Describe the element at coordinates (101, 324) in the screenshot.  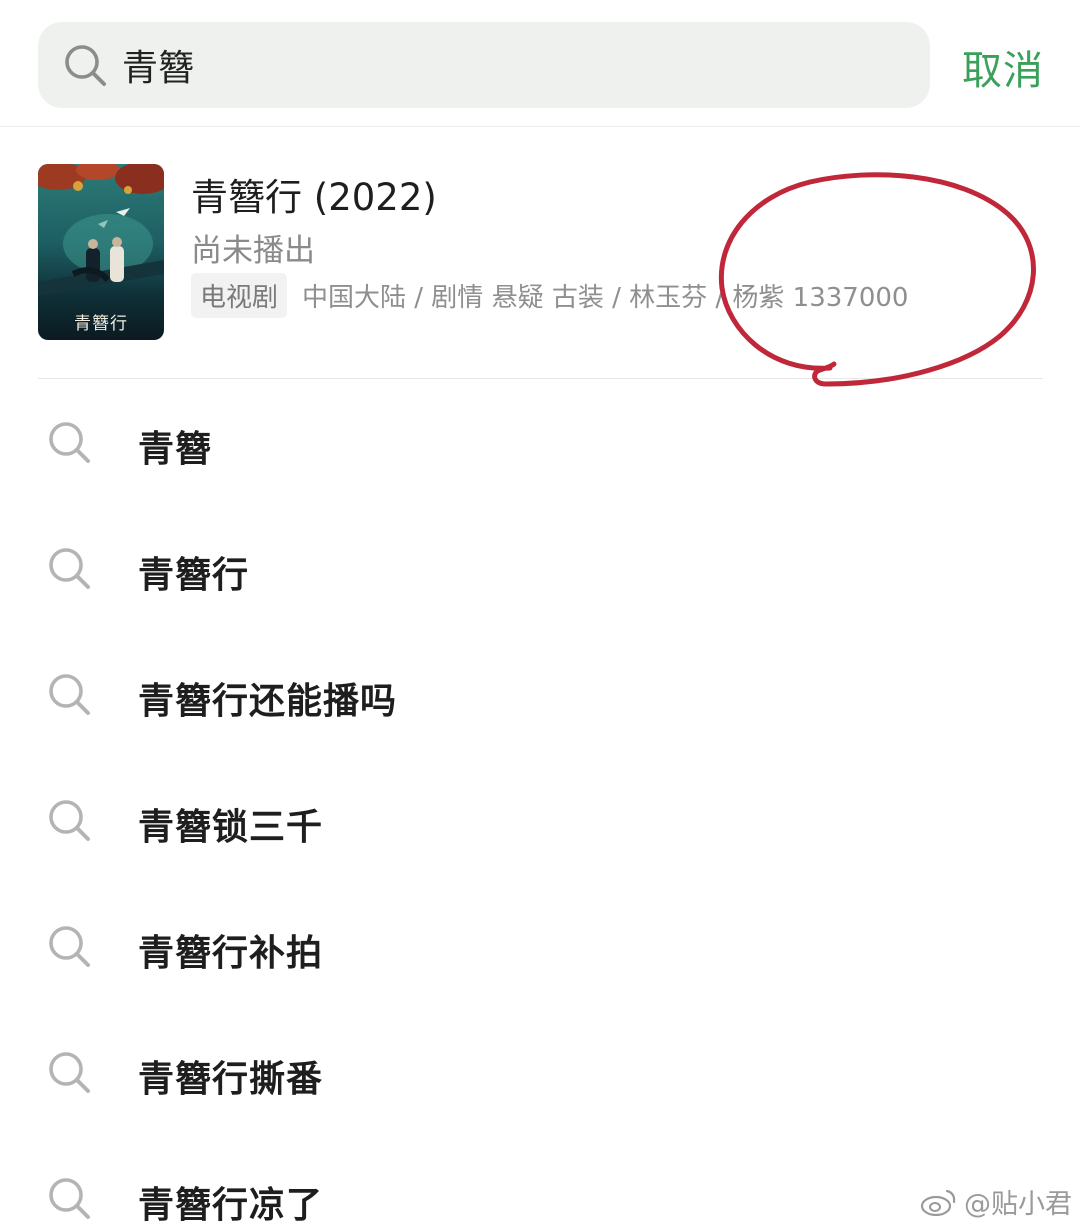
I see `poster-caption: 青簪行` at that location.